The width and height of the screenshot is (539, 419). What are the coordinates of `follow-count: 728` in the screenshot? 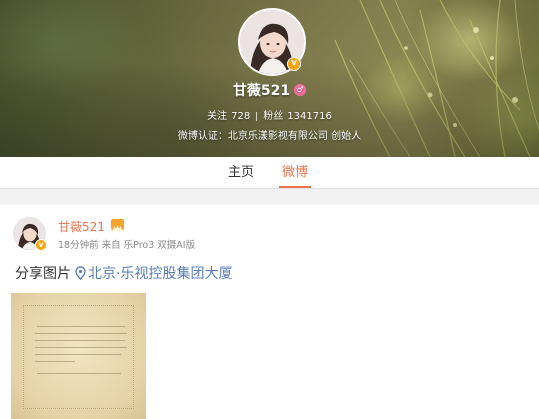 It's located at (241, 116).